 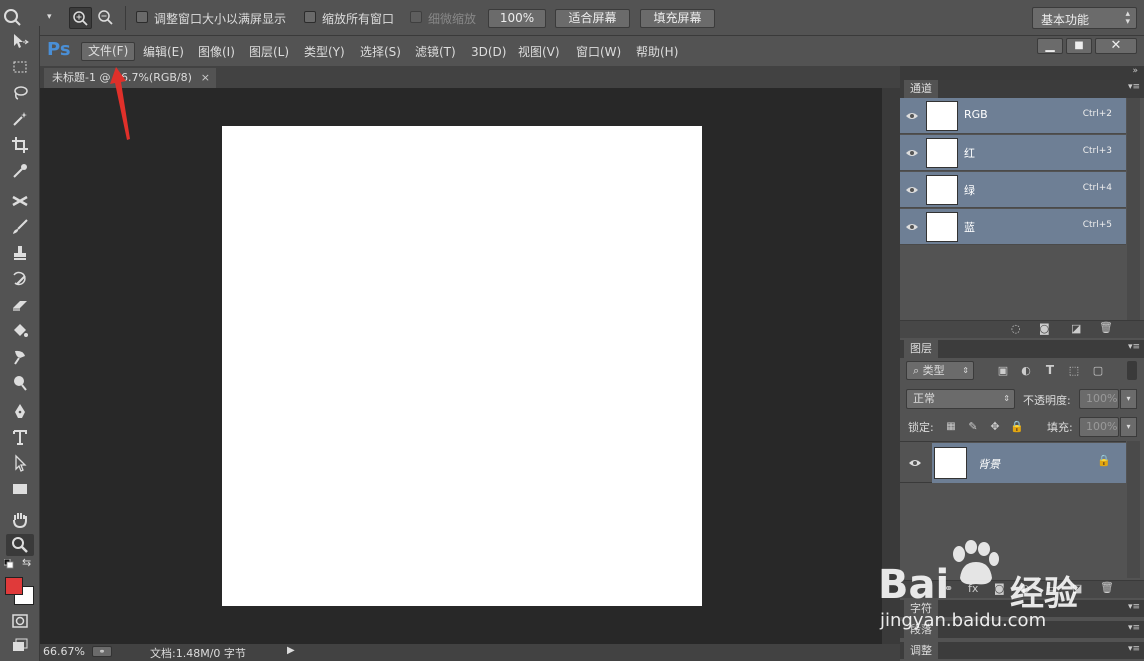 What do you see at coordinates (291, 650) in the screenshot?
I see `status-menu-arrow-icon: ▶` at bounding box center [291, 650].